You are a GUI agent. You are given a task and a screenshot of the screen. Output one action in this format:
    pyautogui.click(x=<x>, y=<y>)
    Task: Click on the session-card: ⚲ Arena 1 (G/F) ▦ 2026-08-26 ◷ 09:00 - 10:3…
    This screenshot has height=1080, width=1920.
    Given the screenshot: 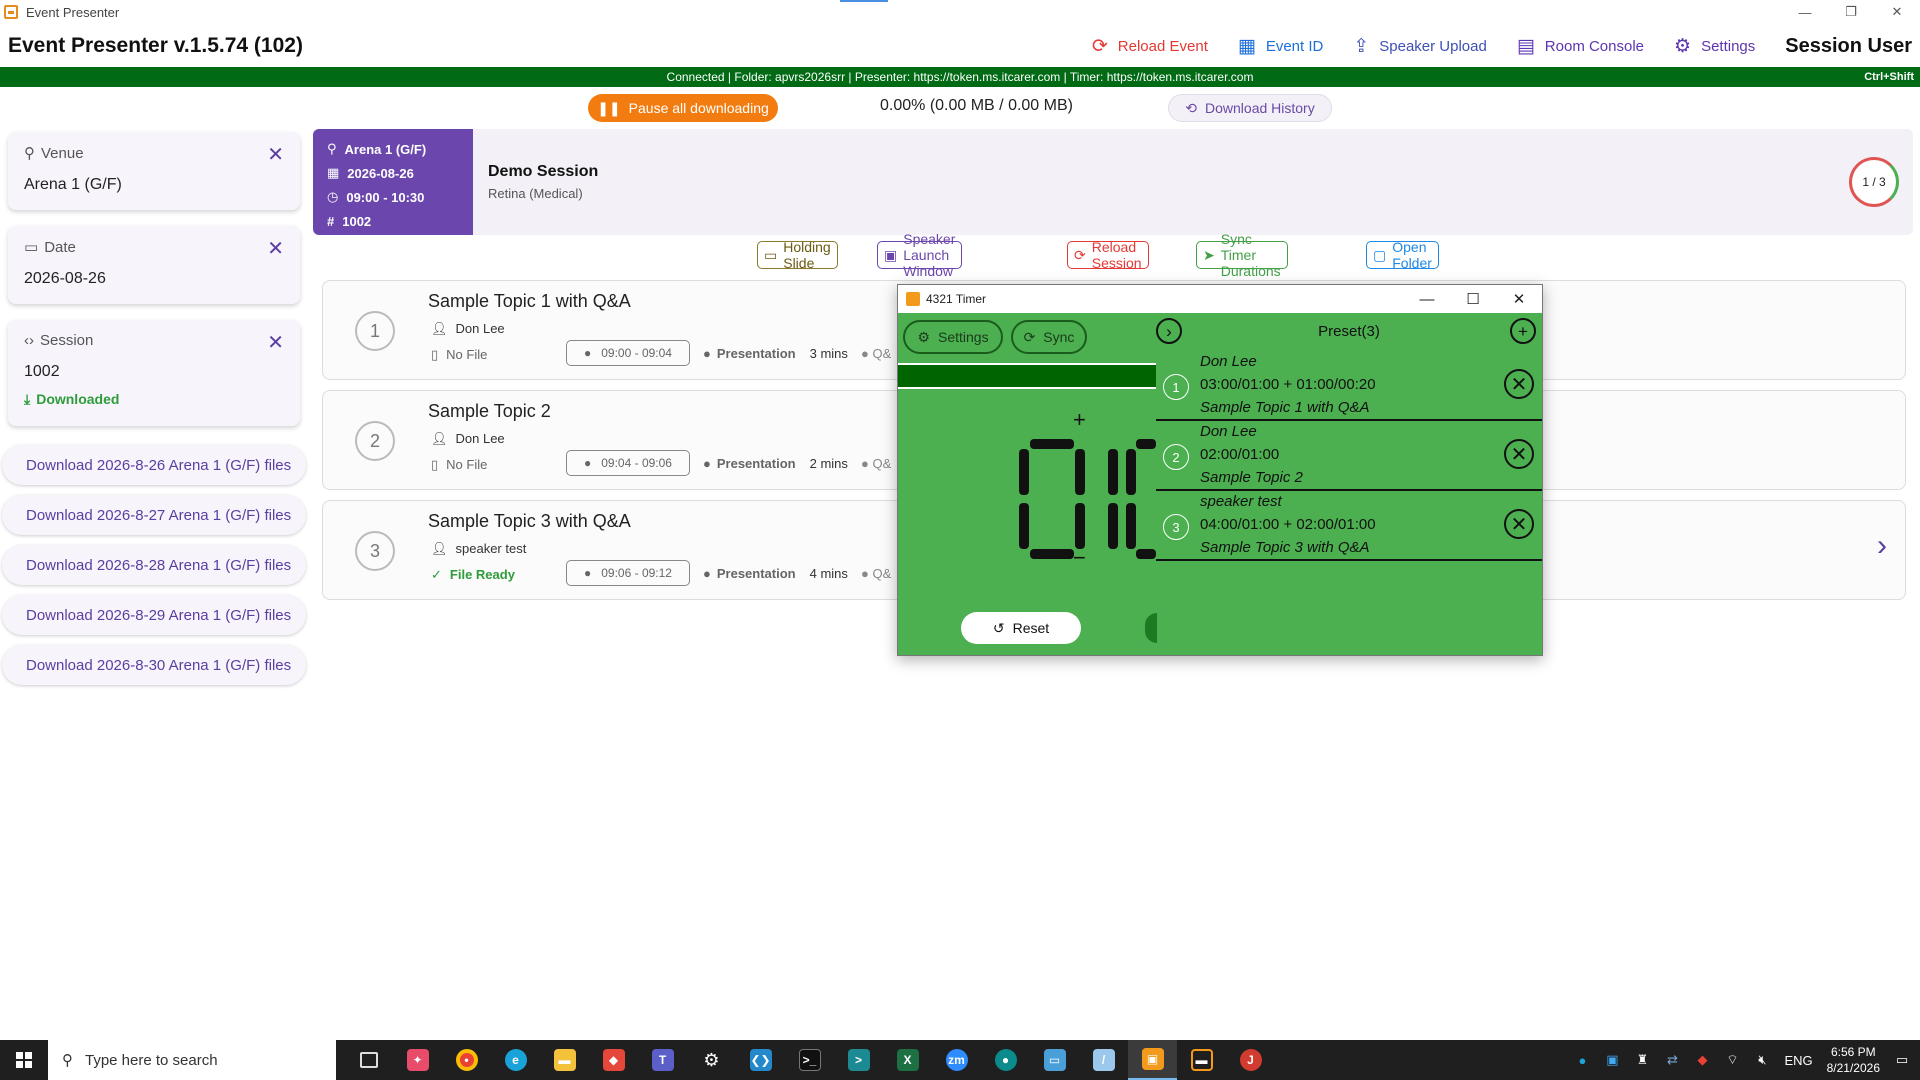 What is the action you would take?
    pyautogui.click(x=1113, y=182)
    